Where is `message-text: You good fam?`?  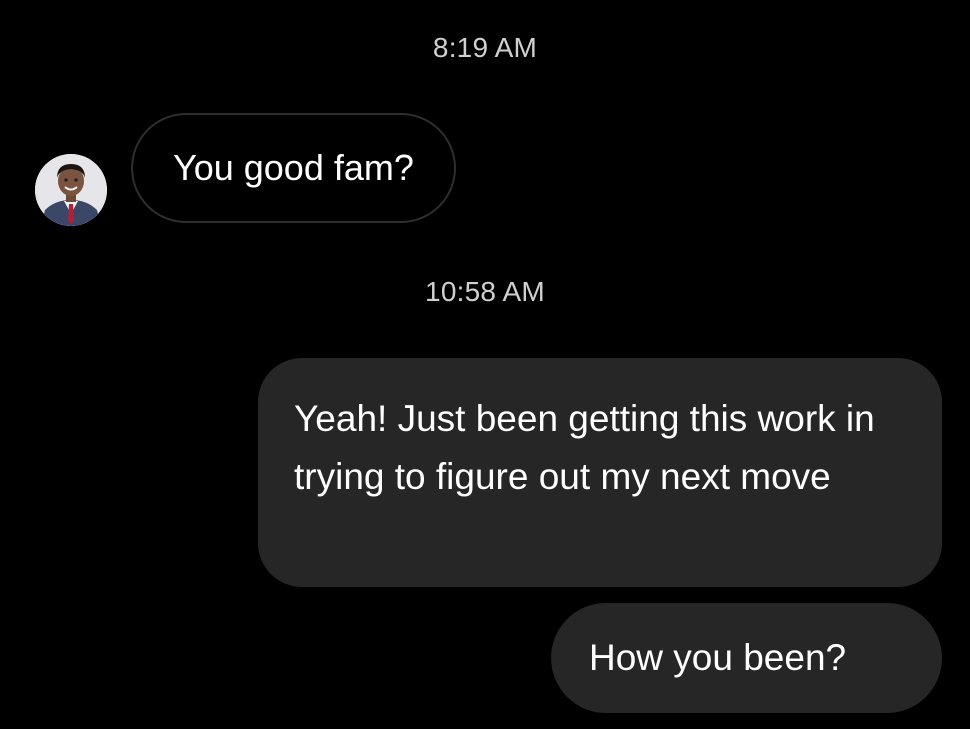
message-text: You good fam? is located at coordinates (293, 167).